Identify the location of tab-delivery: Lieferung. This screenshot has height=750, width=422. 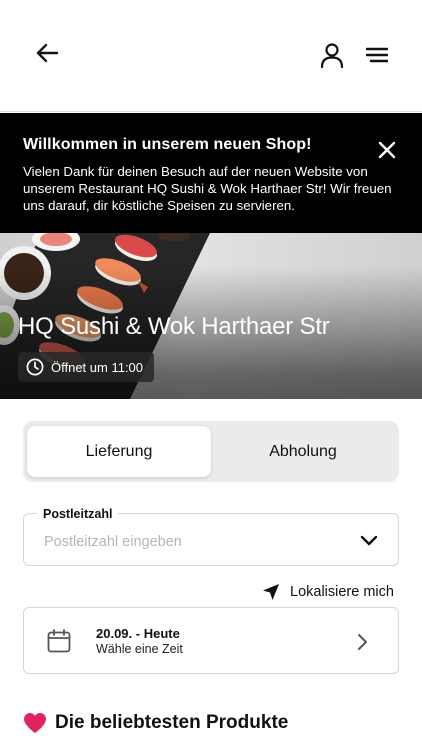
(119, 451).